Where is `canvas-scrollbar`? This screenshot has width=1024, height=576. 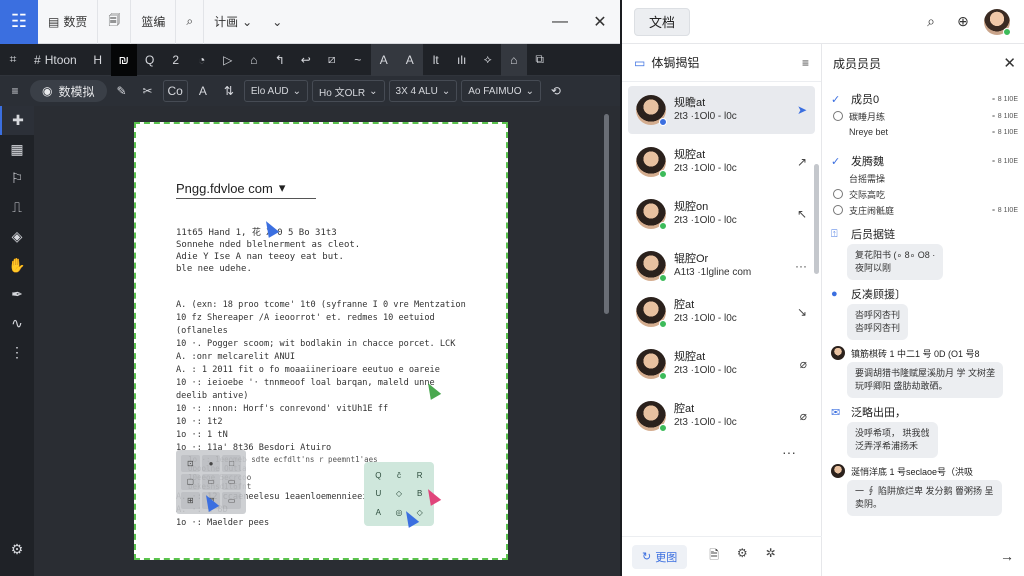
canvas-scrollbar is located at coordinates (607, 340).